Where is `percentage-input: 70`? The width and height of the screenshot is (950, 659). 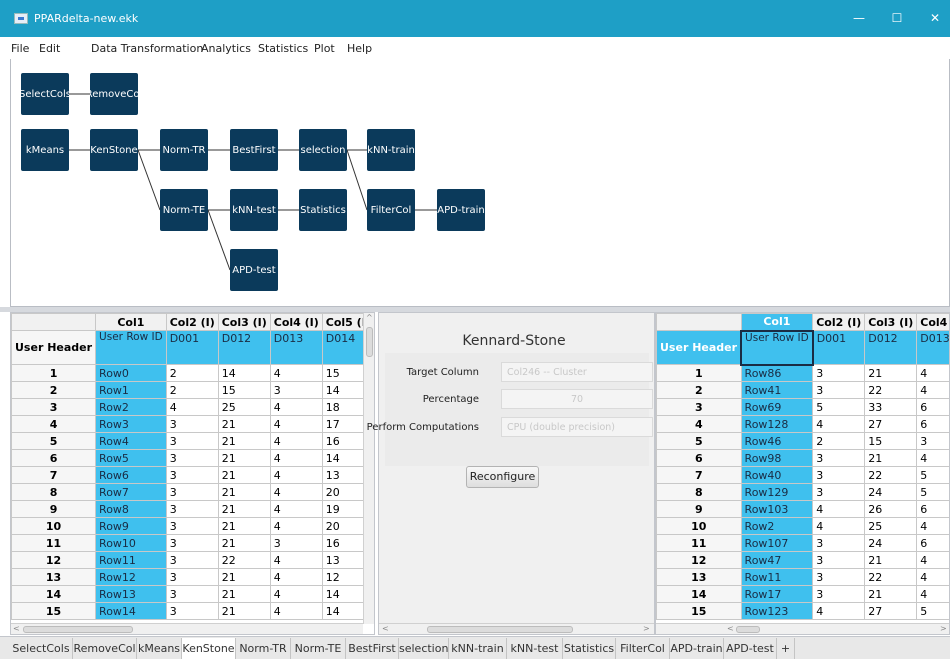 percentage-input: 70 is located at coordinates (577, 399).